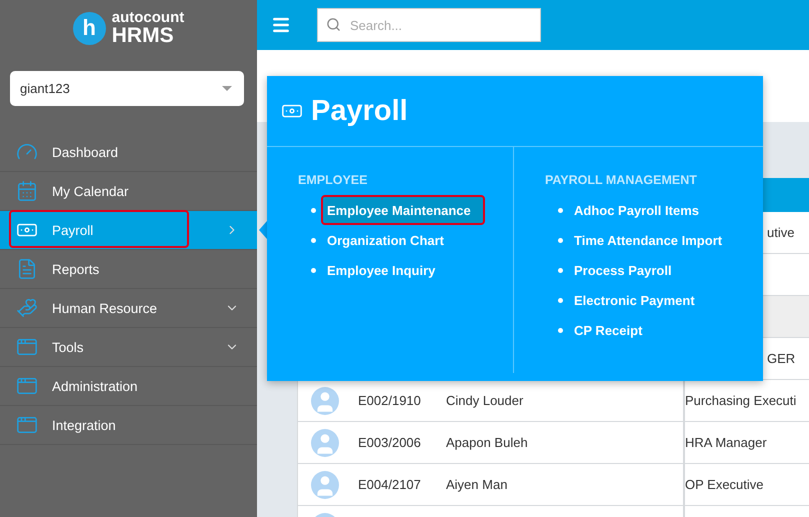 The width and height of the screenshot is (809, 517). Describe the element at coordinates (390, 400) in the screenshot. I see `table-cell-text: E002/1910` at that location.